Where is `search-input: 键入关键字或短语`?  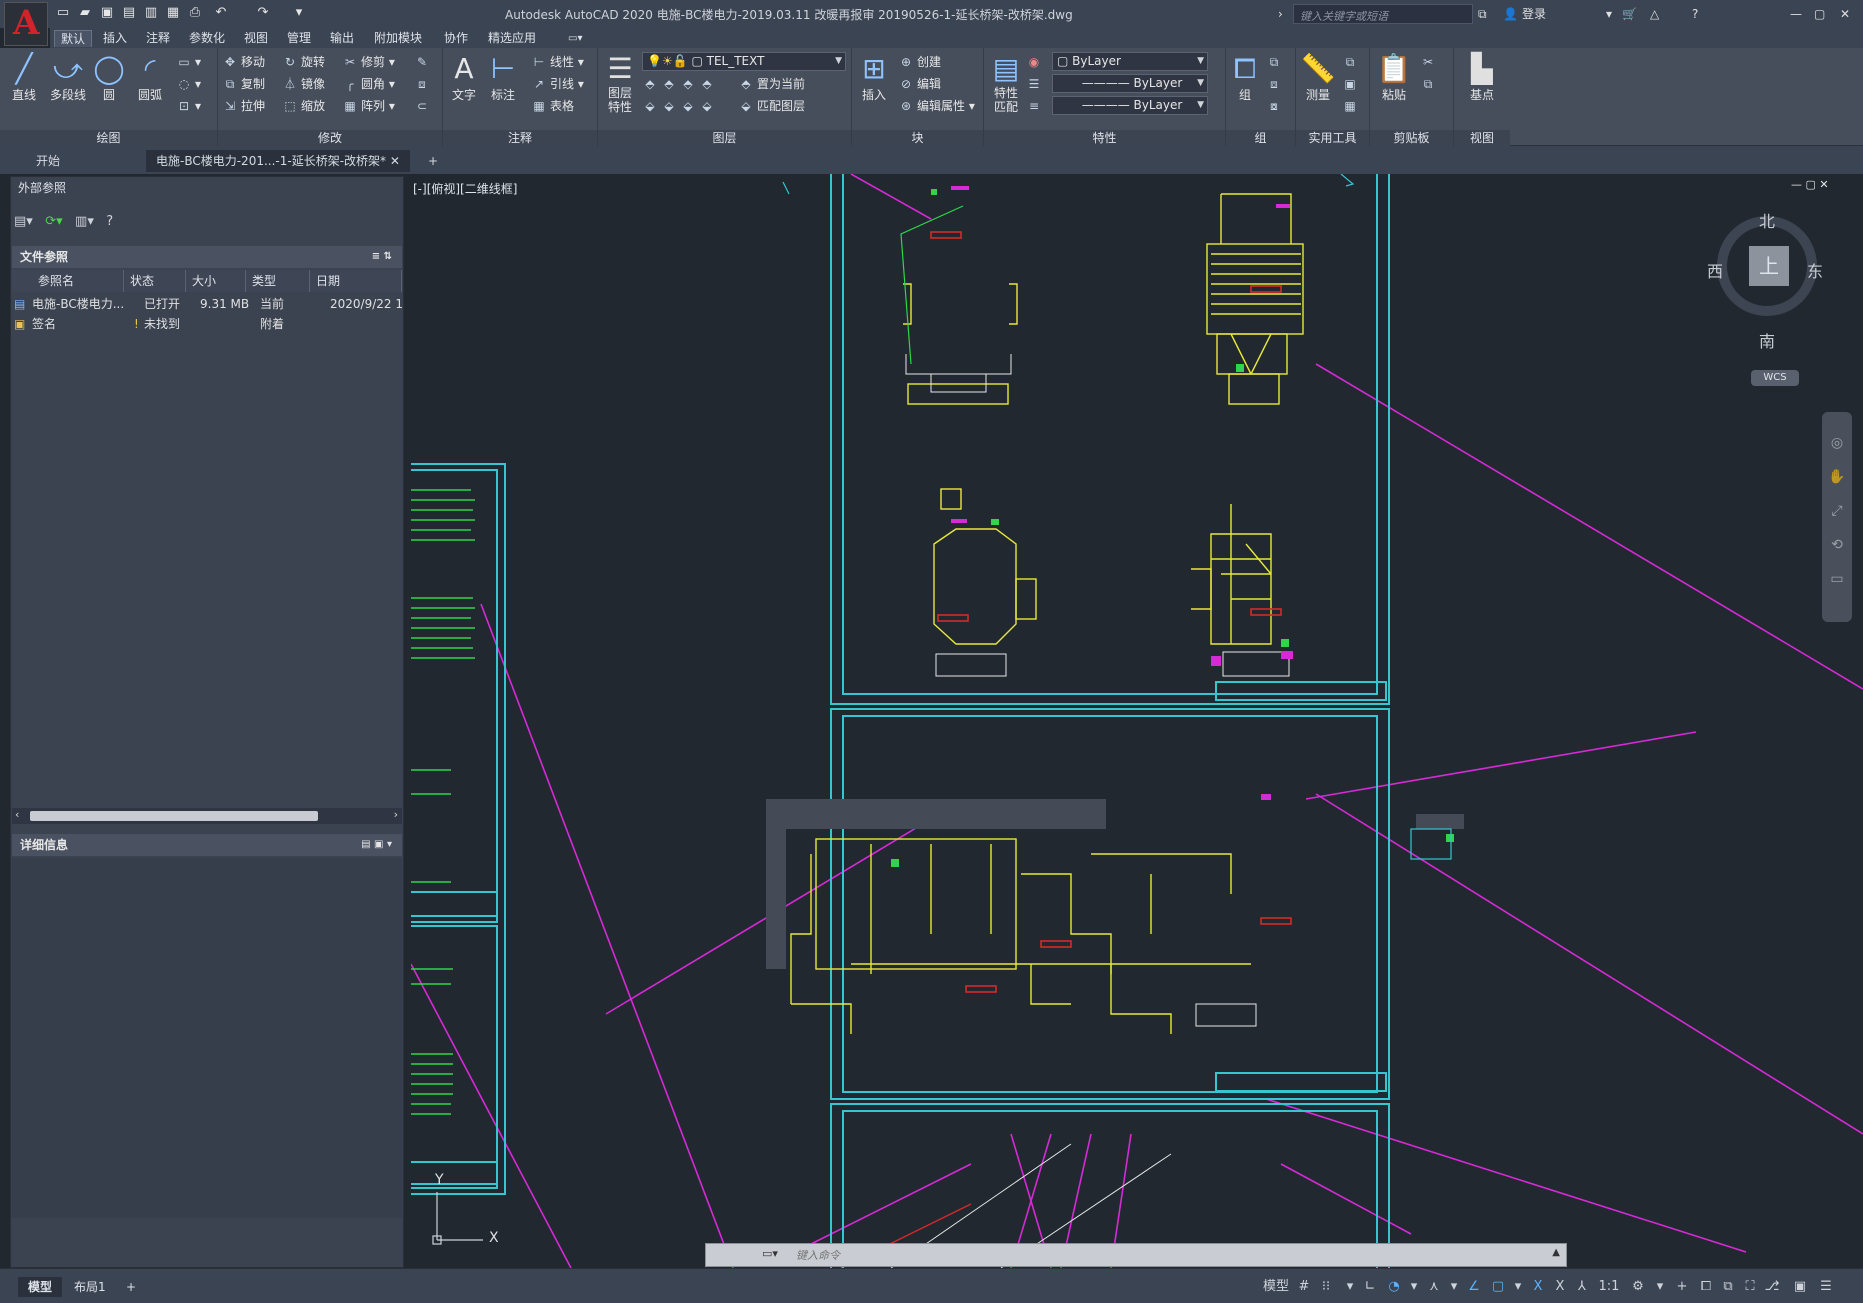 search-input: 键入关键字或短语 is located at coordinates (1383, 14).